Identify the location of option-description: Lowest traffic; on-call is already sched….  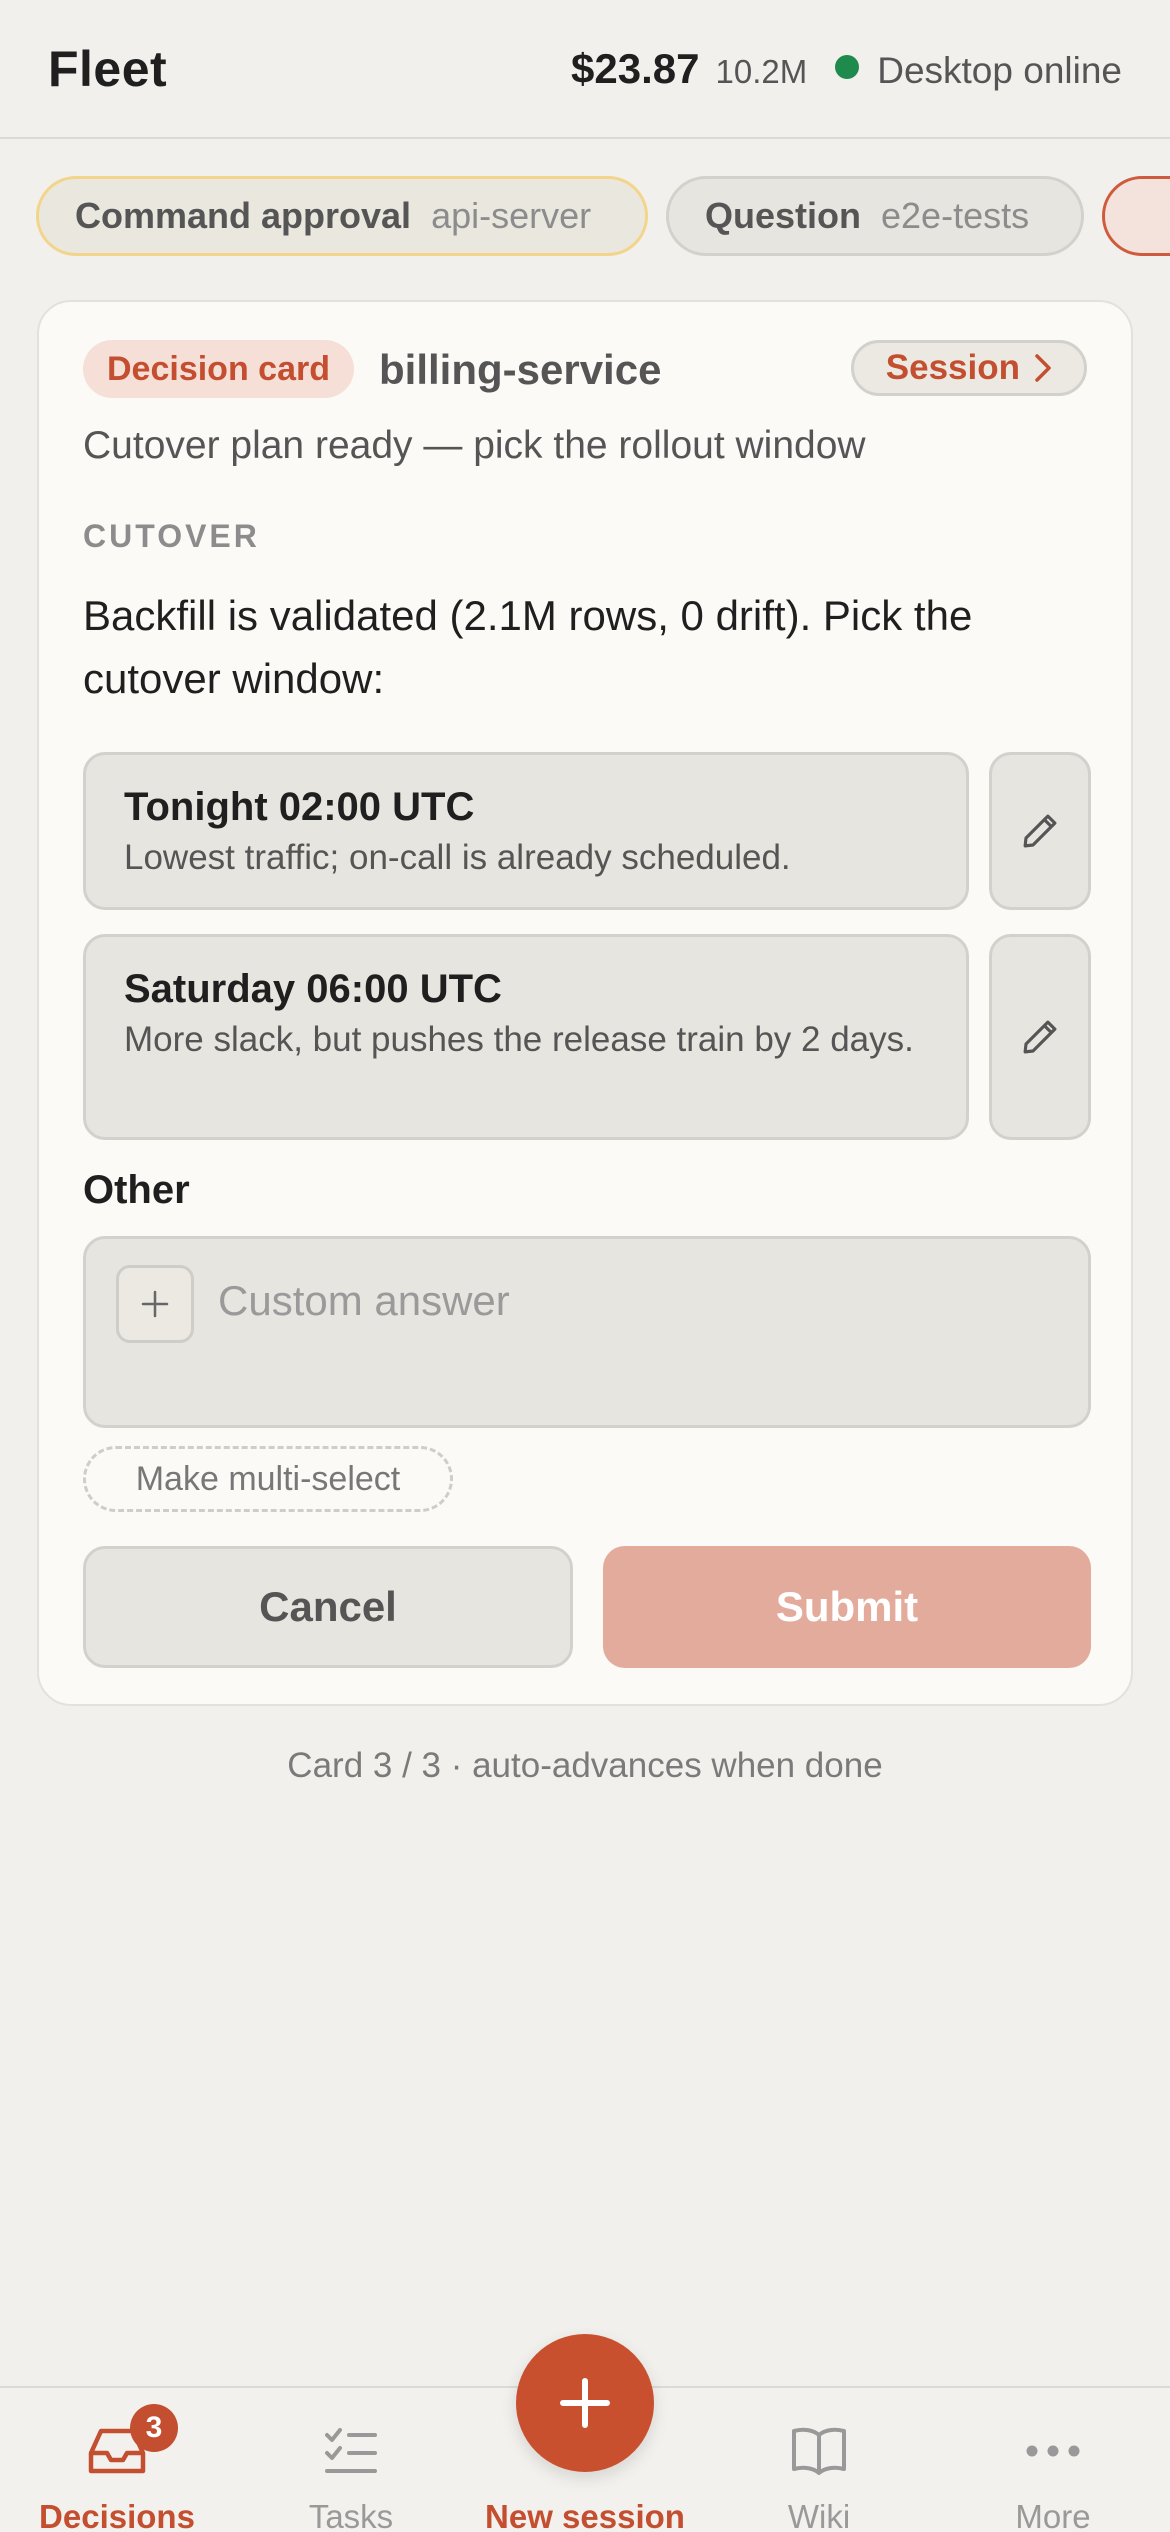
(457, 857).